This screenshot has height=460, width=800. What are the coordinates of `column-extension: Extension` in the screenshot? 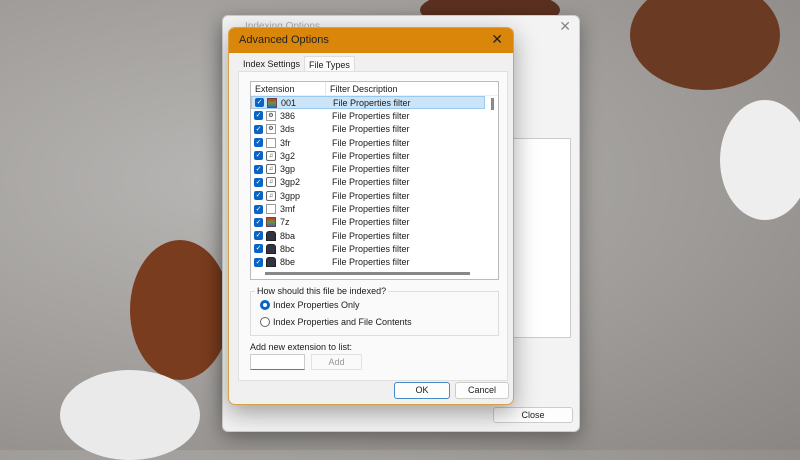 It's located at (288, 88).